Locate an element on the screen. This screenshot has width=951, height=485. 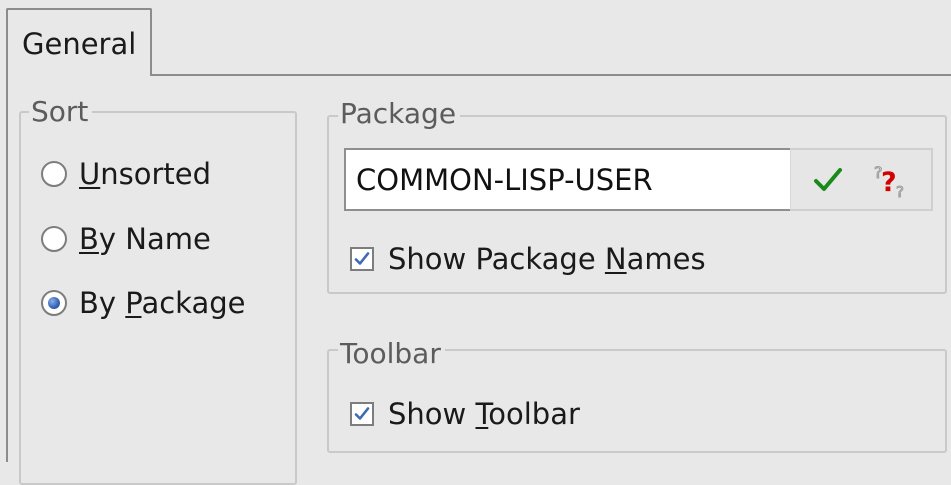
radio-unsorted: Unsorted is located at coordinates (126, 174).